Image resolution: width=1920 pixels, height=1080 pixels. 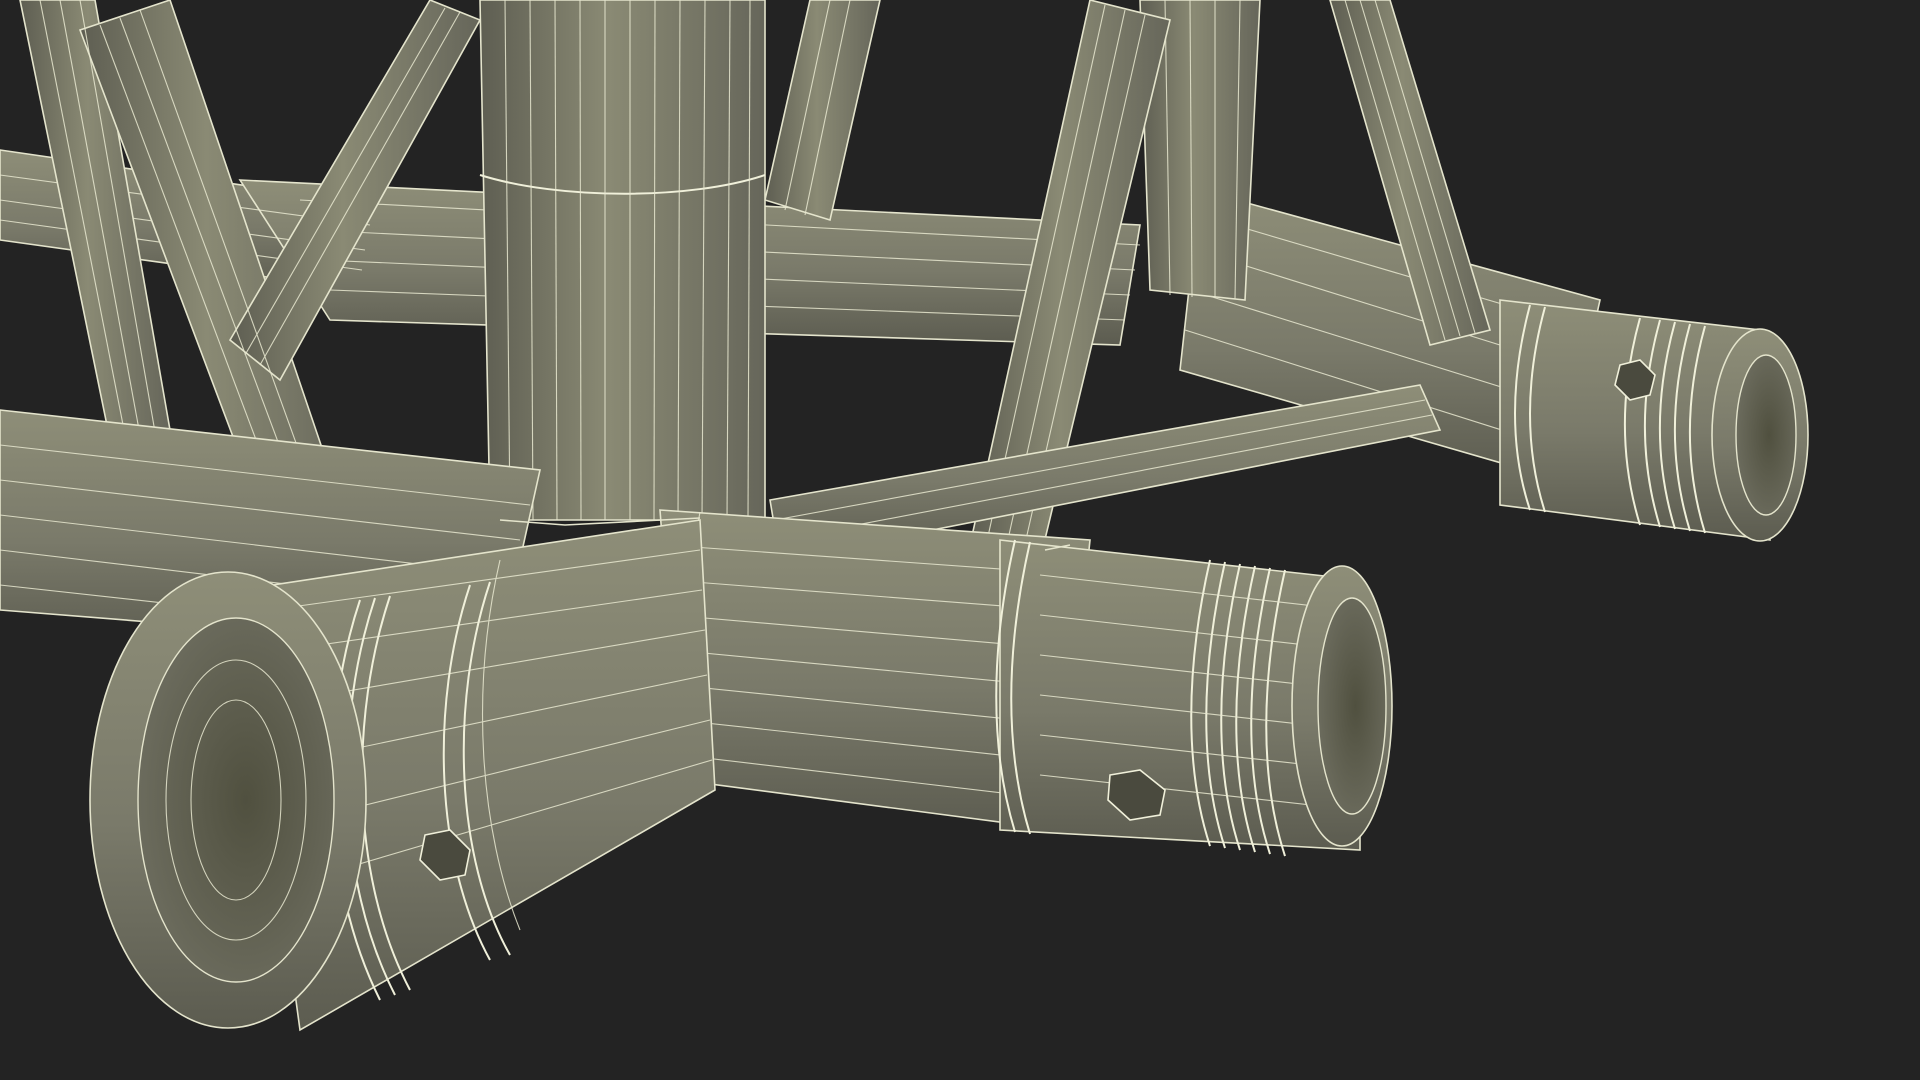 I want to click on front-right-connector, so click(x=1194, y=698).